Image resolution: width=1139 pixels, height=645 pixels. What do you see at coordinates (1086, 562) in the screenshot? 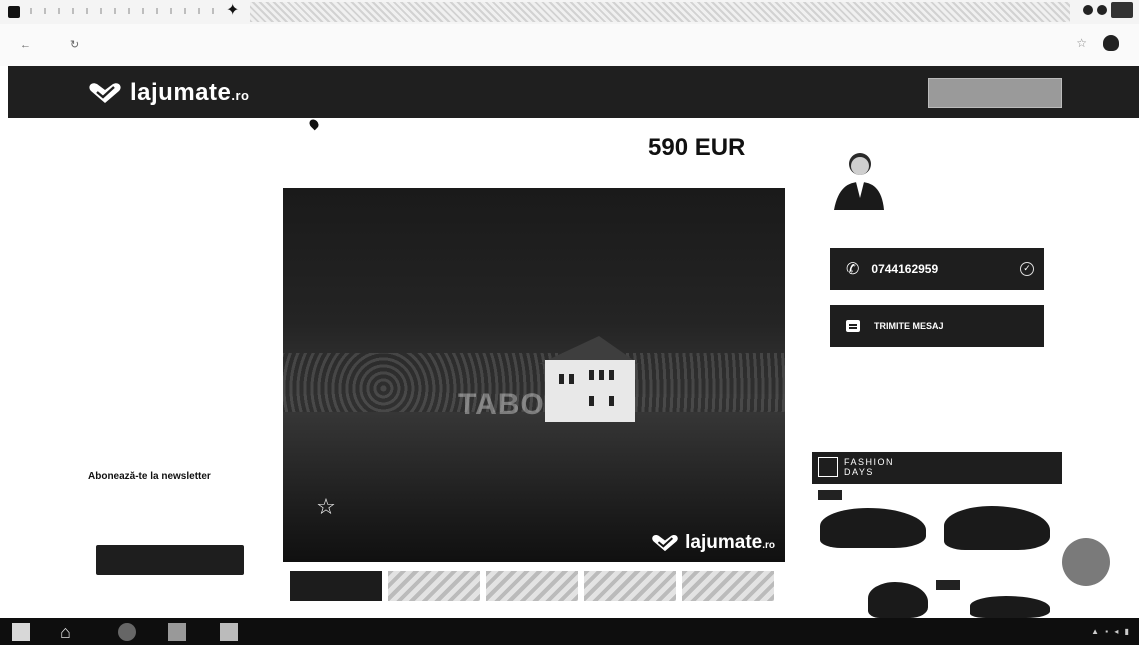
I see `chat-button` at bounding box center [1086, 562].